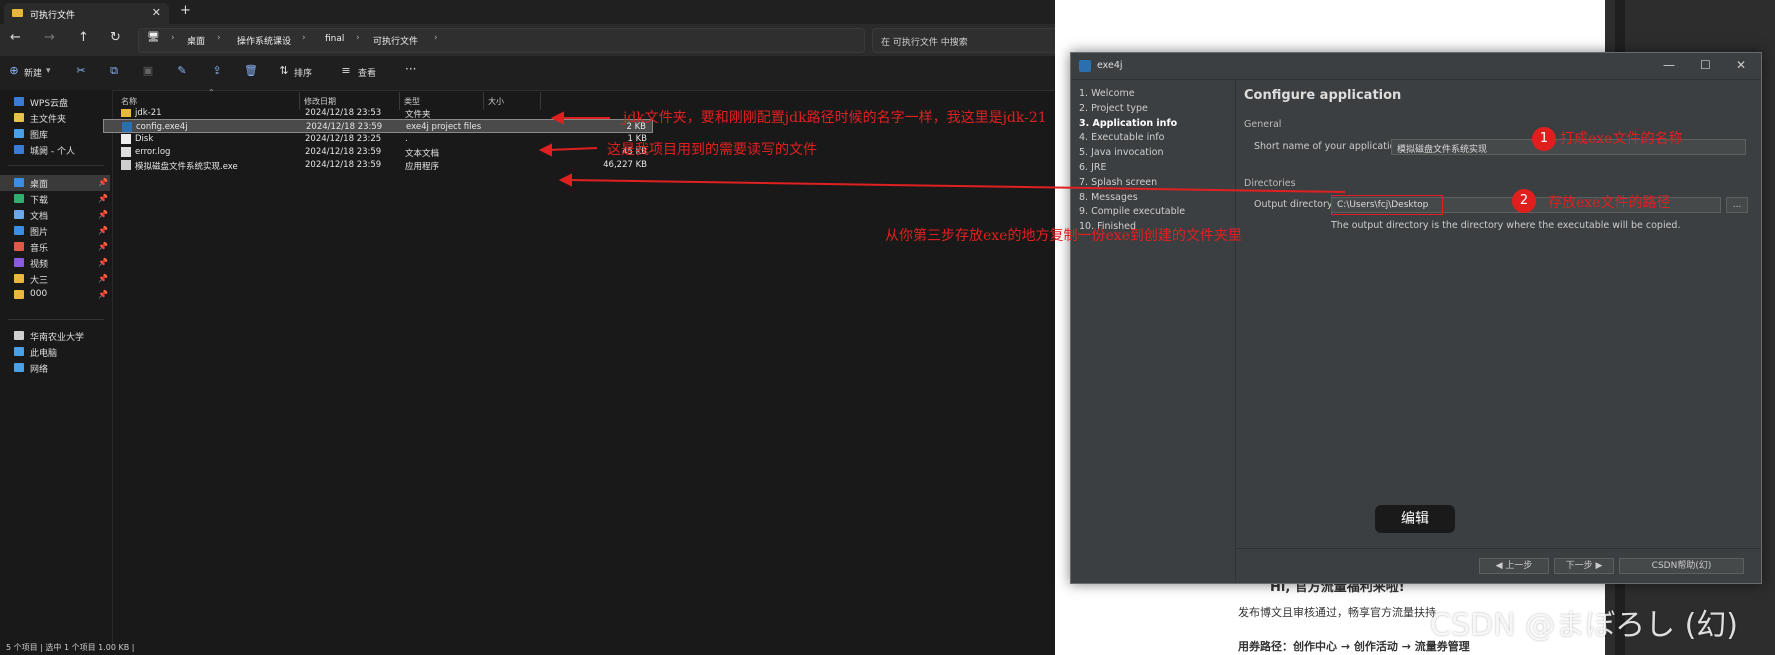 The image size is (1775, 655). I want to click on watermark: CSDN @まぼろし (幻), so click(1584, 625).